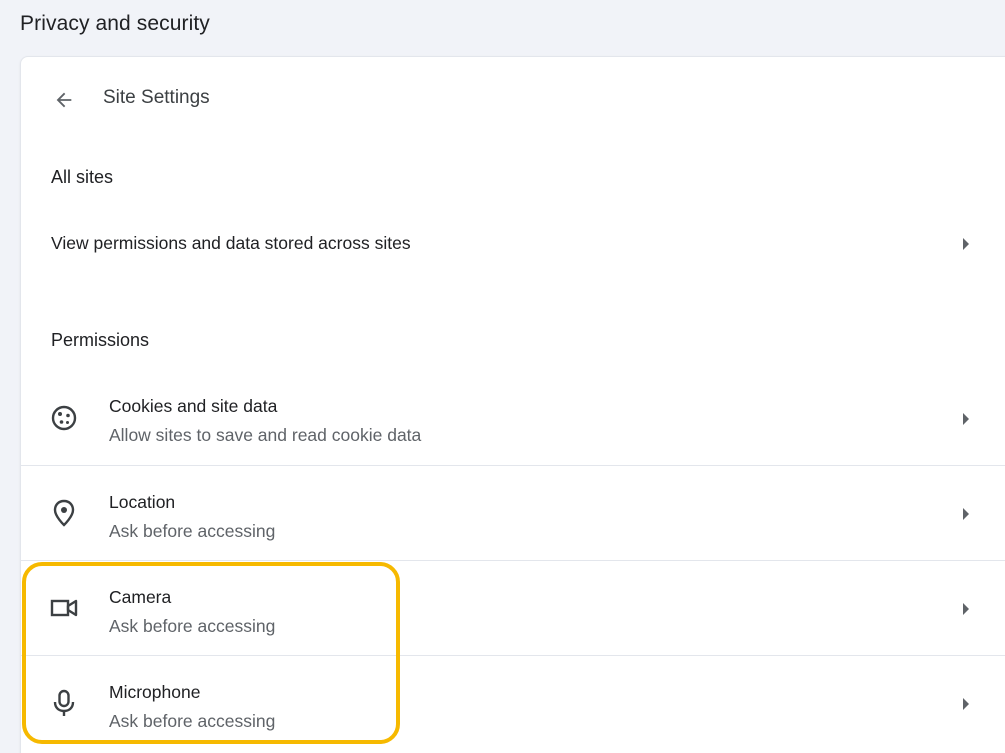 The image size is (1005, 753). I want to click on permission-title-location: Location, so click(142, 502).